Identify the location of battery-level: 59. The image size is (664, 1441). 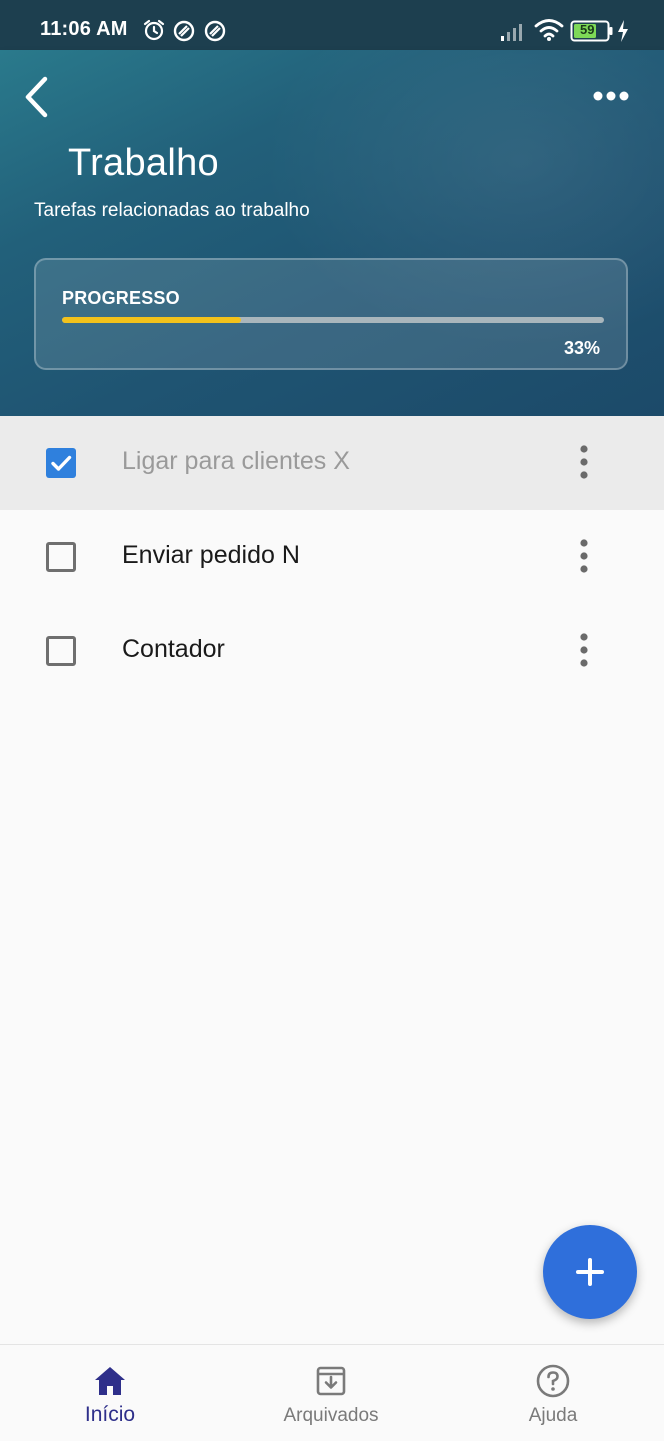
(587, 29).